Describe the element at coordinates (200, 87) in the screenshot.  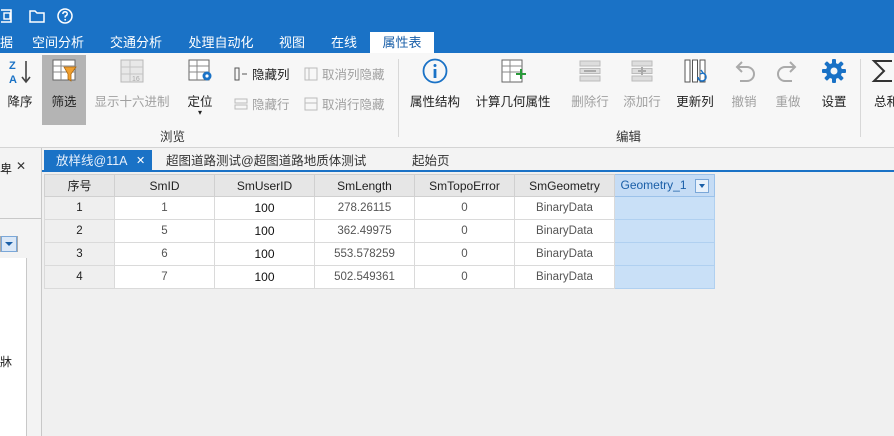
I see `locate-button: 定位 ▾` at that location.